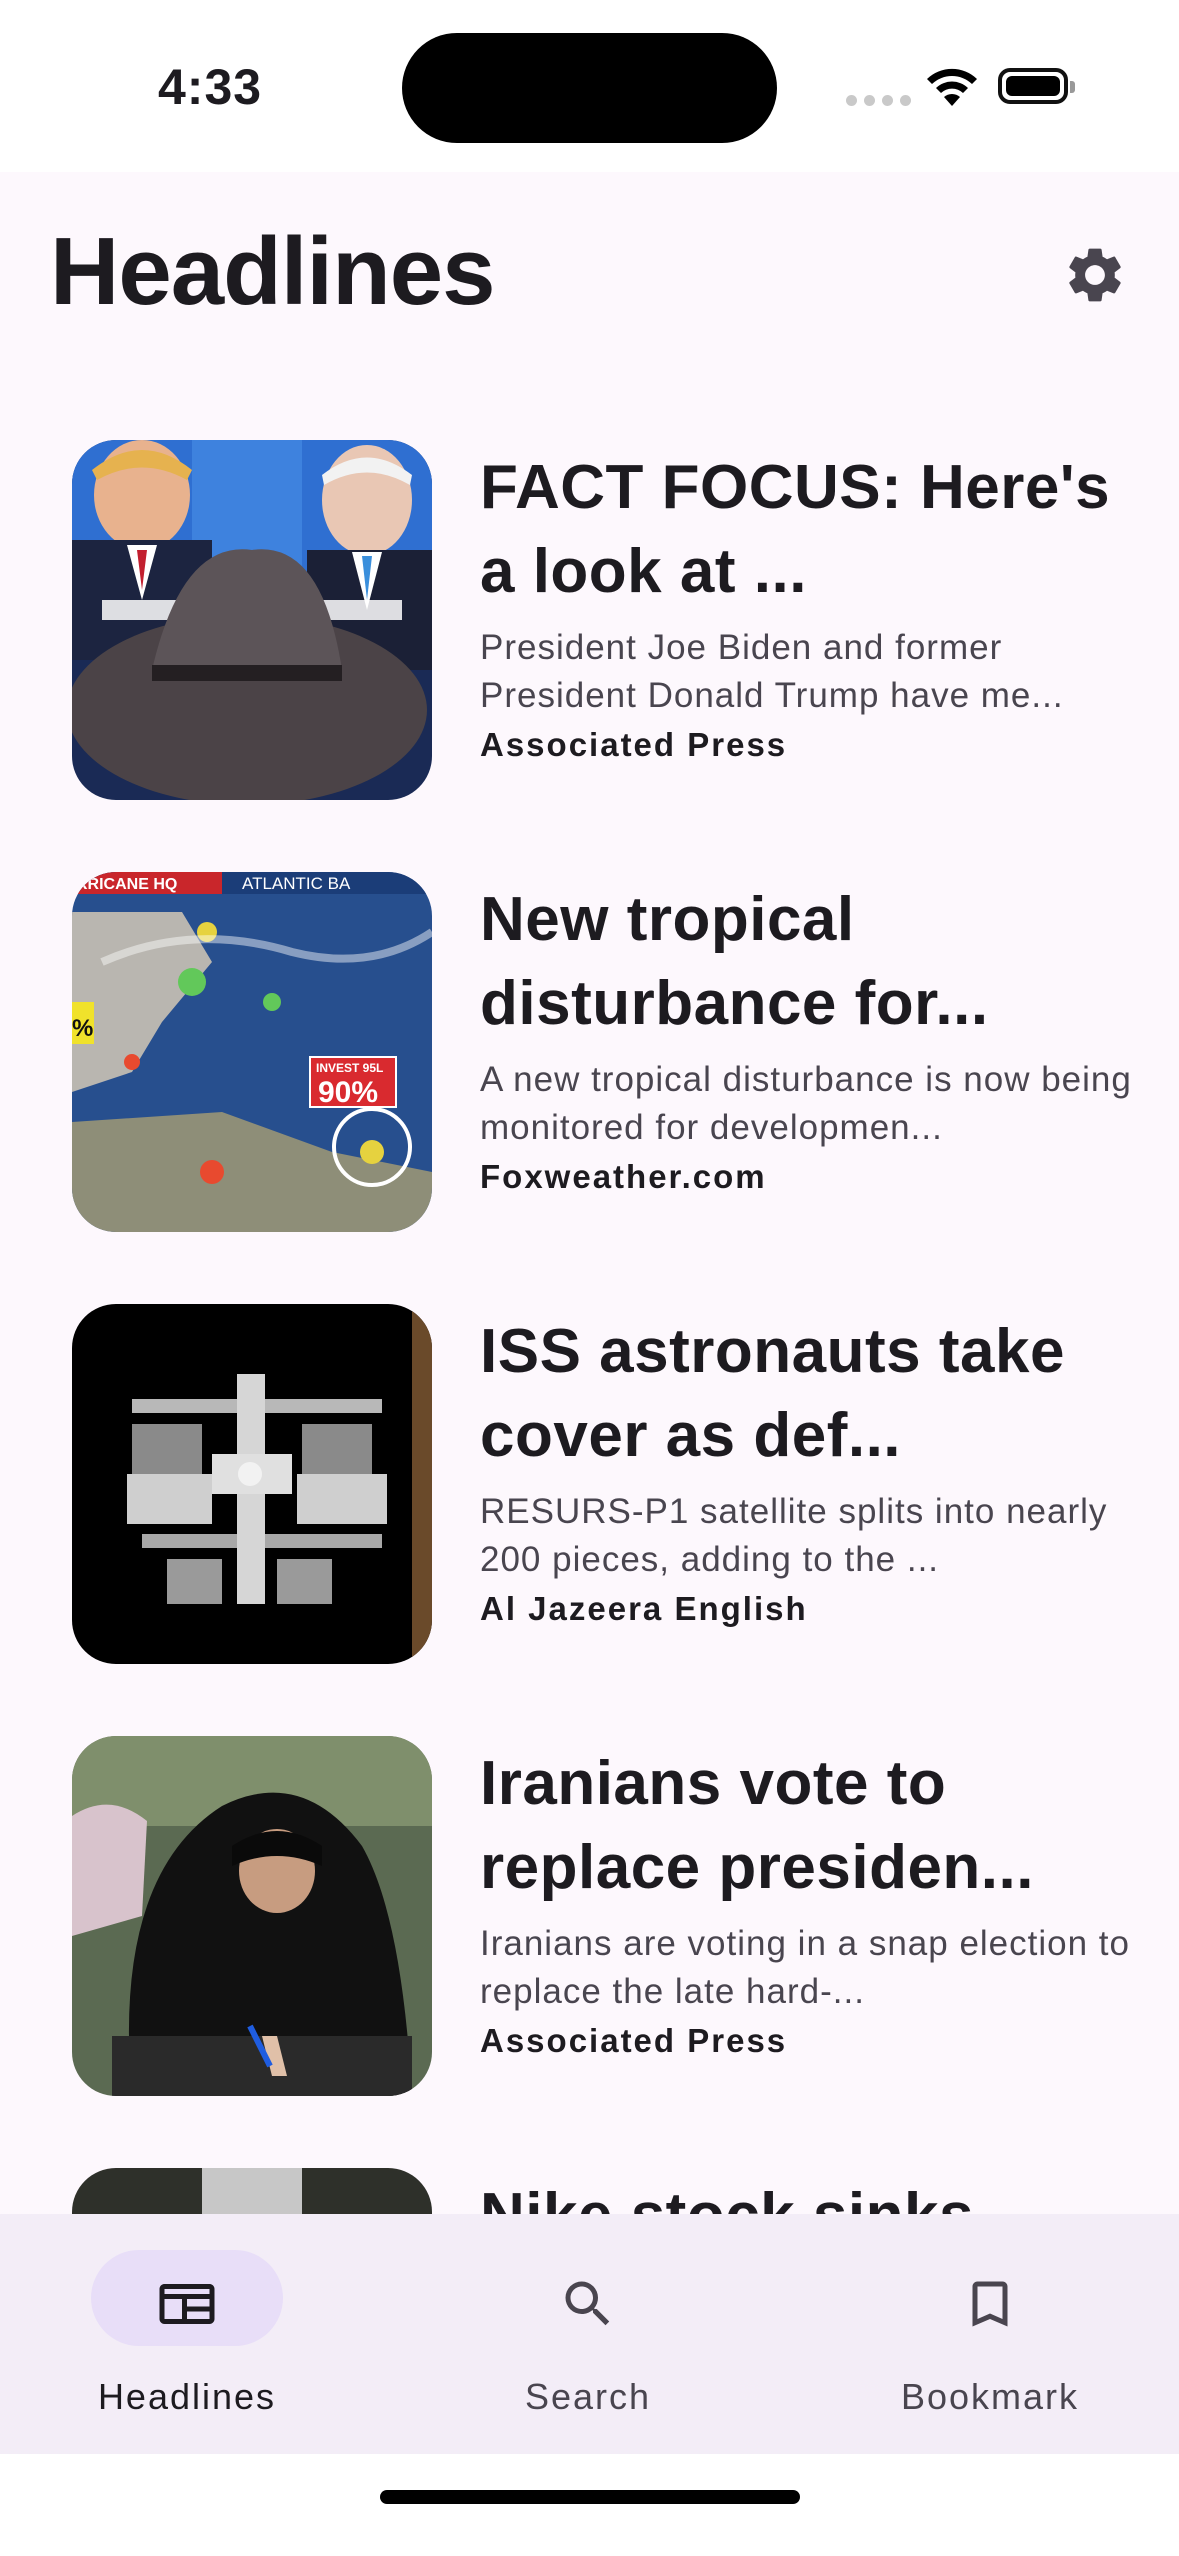 This screenshot has width=1179, height=2556. I want to click on status-time: 4:33, so click(210, 87).